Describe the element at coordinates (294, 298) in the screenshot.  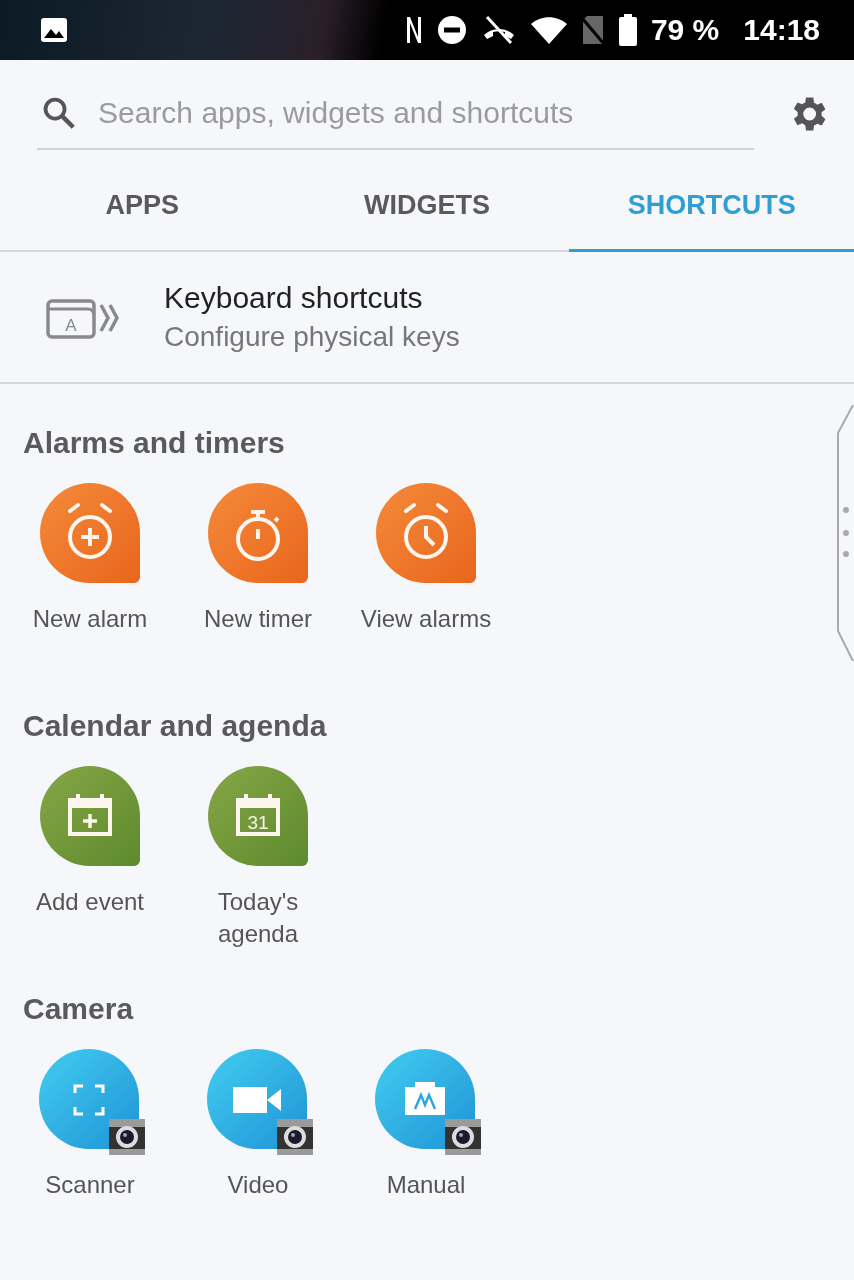
I see `shortcut-title: Keyboard shortcuts` at that location.